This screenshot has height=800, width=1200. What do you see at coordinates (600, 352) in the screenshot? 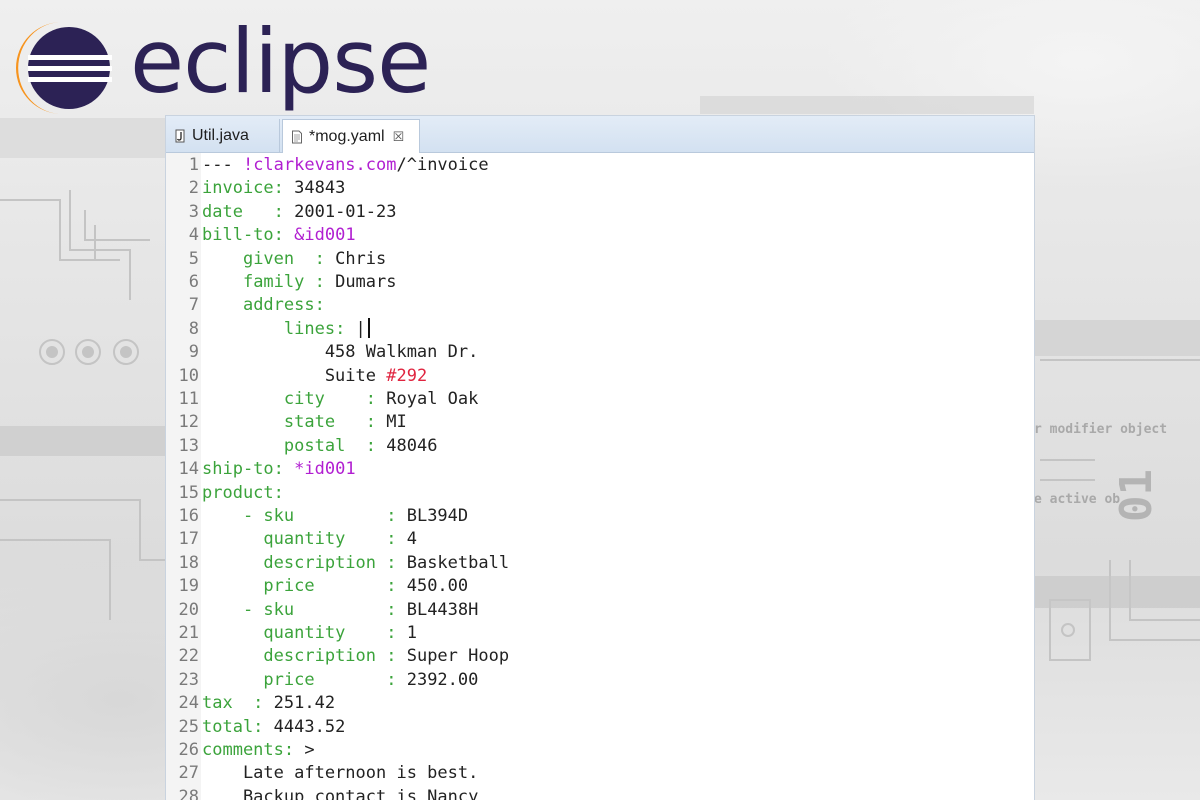
I see `code-line: 9 458 Walkman Dr.` at bounding box center [600, 352].